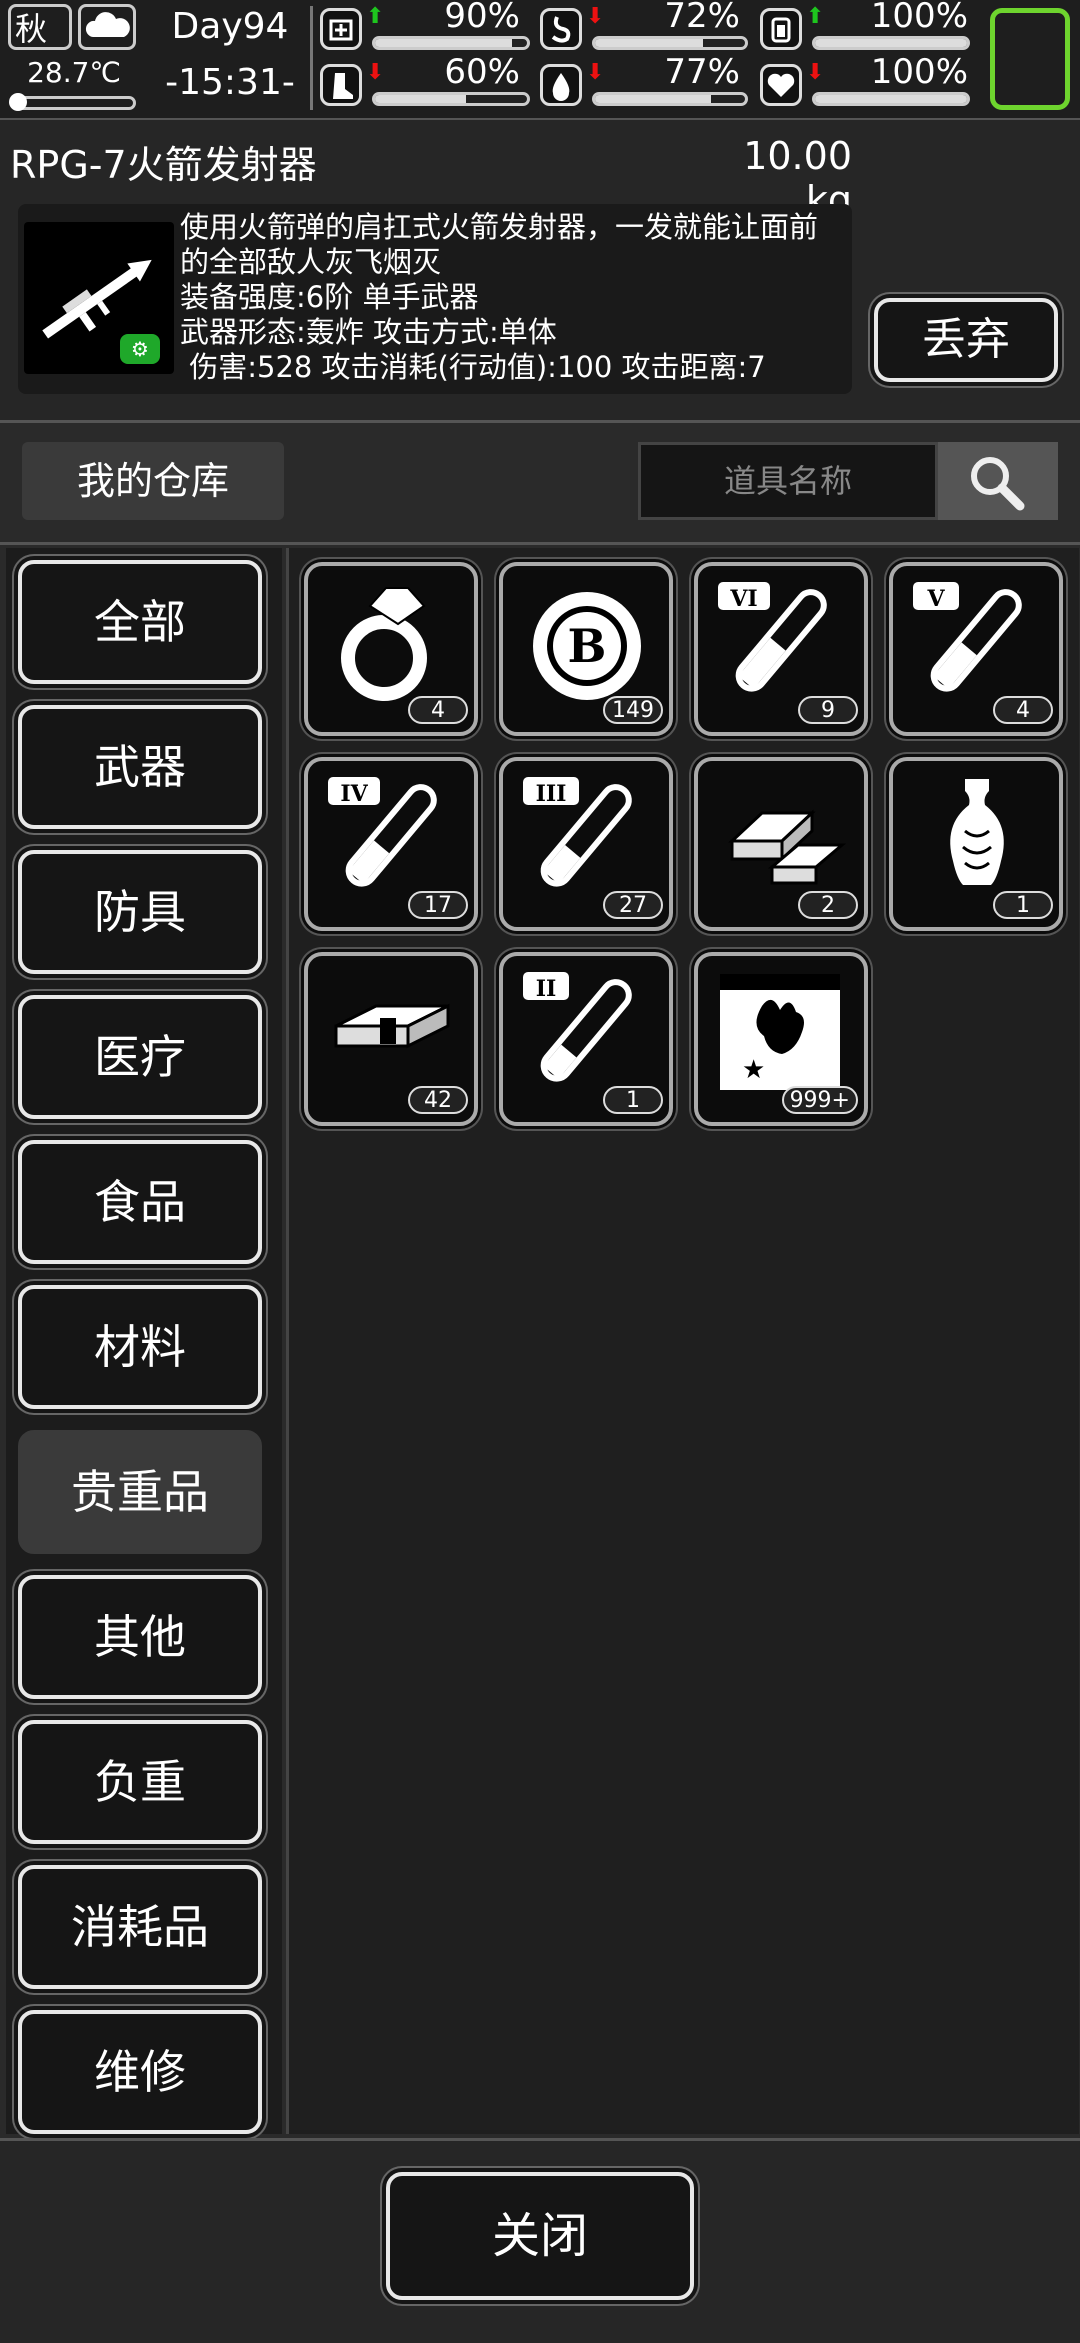 This screenshot has width=1080, height=2343. What do you see at coordinates (354, 794) in the screenshot?
I see `tier-label: IV` at bounding box center [354, 794].